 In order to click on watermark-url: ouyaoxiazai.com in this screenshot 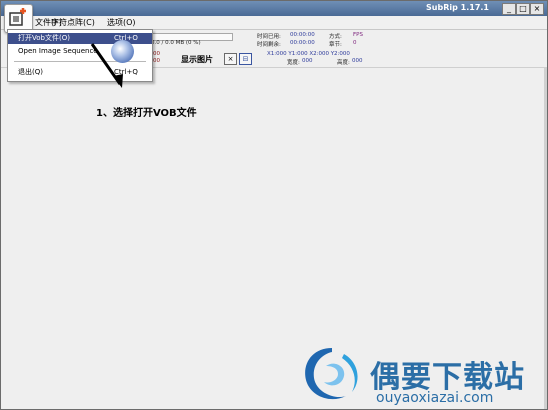, I will do `click(435, 398)`.